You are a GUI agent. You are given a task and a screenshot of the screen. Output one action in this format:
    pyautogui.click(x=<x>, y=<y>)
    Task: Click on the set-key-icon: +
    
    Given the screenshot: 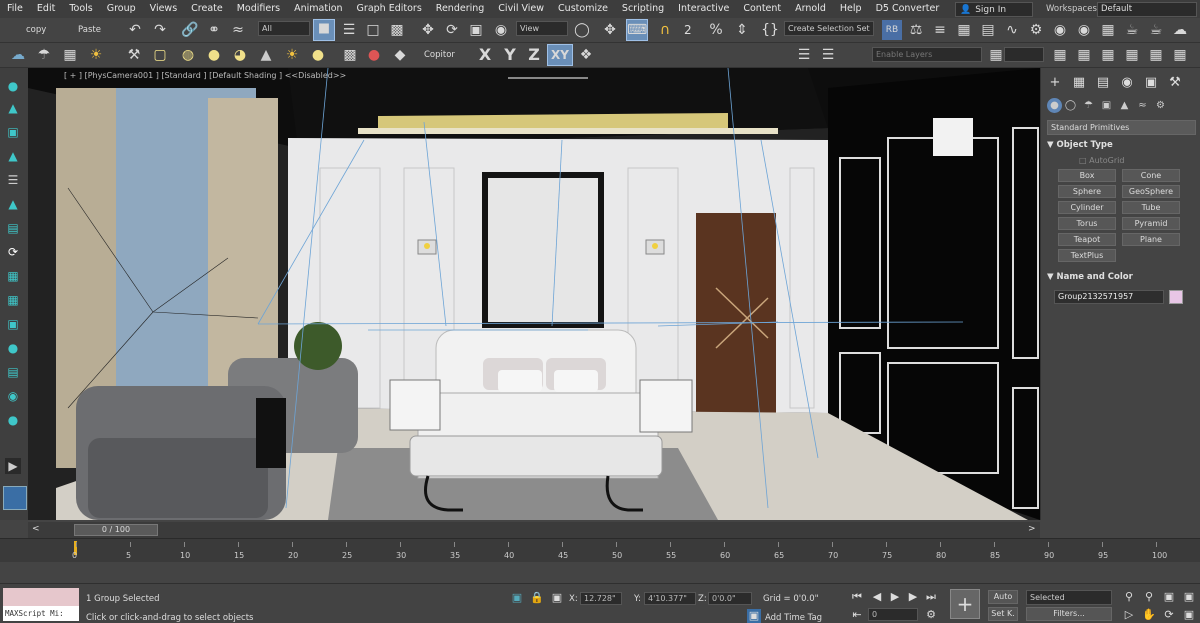 What is the action you would take?
    pyautogui.click(x=965, y=604)
    